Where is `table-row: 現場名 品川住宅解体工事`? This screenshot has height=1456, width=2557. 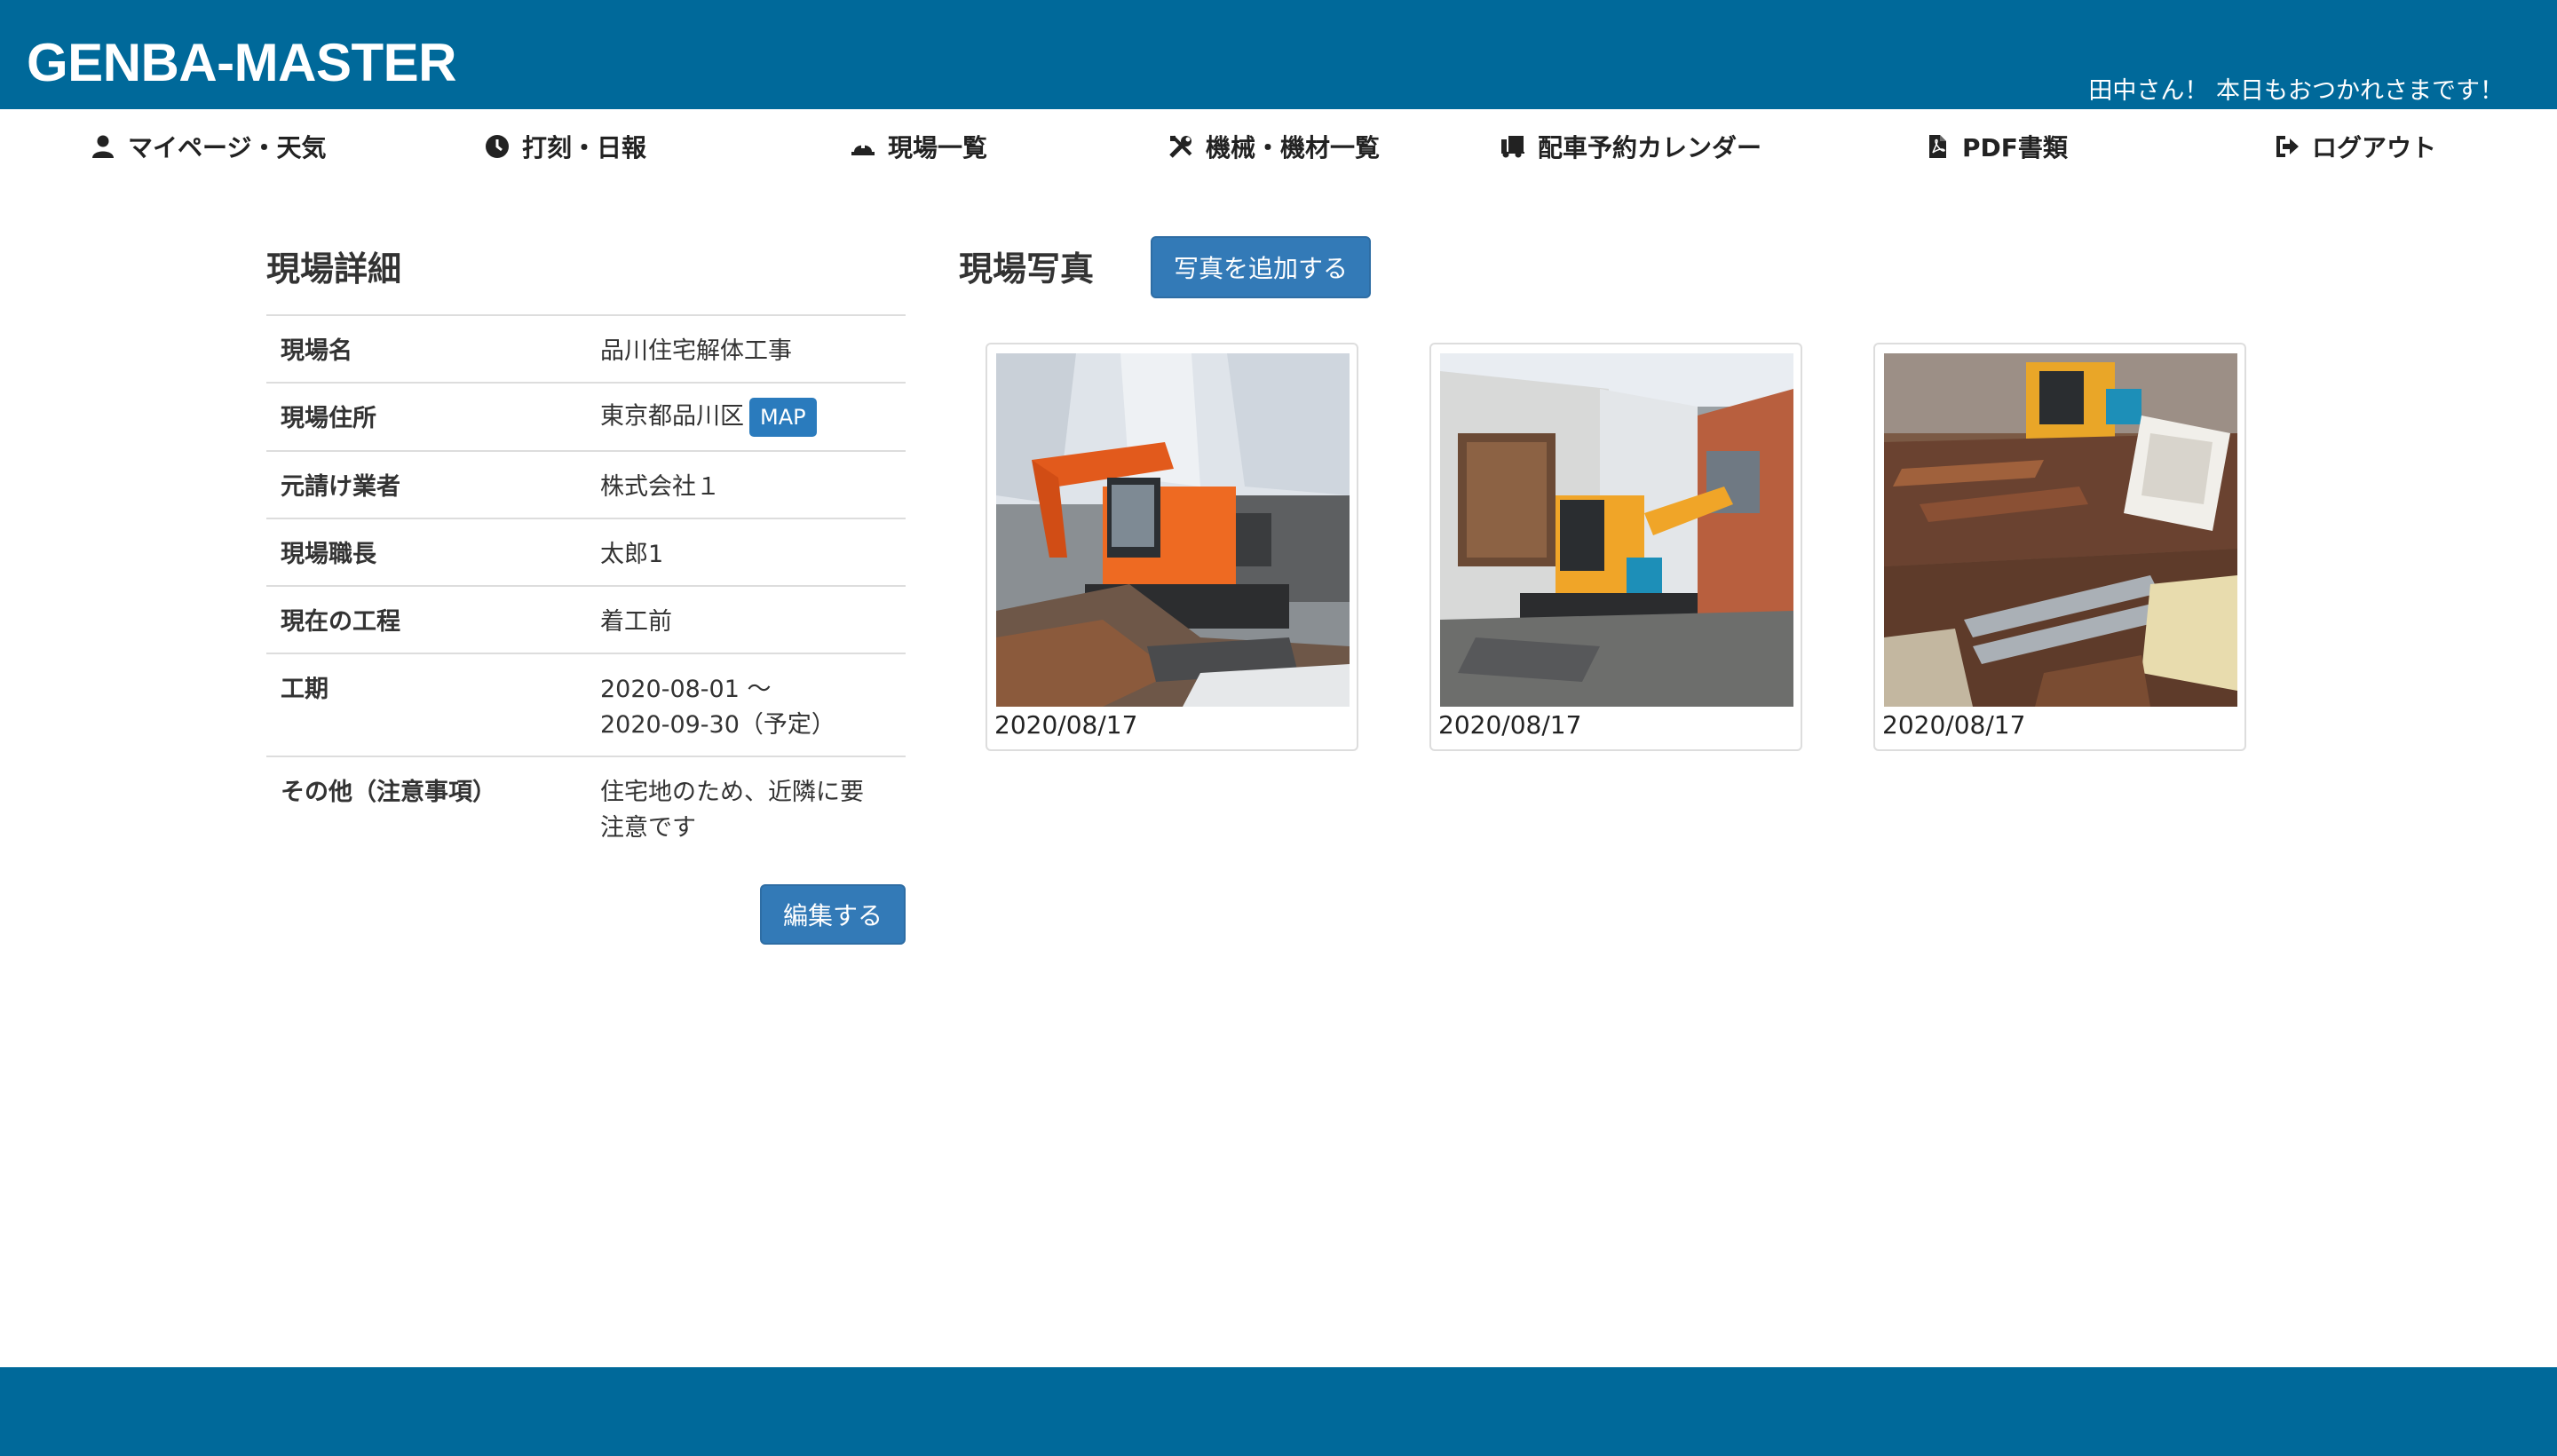
table-row: 現場名 品川住宅解体工事 is located at coordinates (586, 348).